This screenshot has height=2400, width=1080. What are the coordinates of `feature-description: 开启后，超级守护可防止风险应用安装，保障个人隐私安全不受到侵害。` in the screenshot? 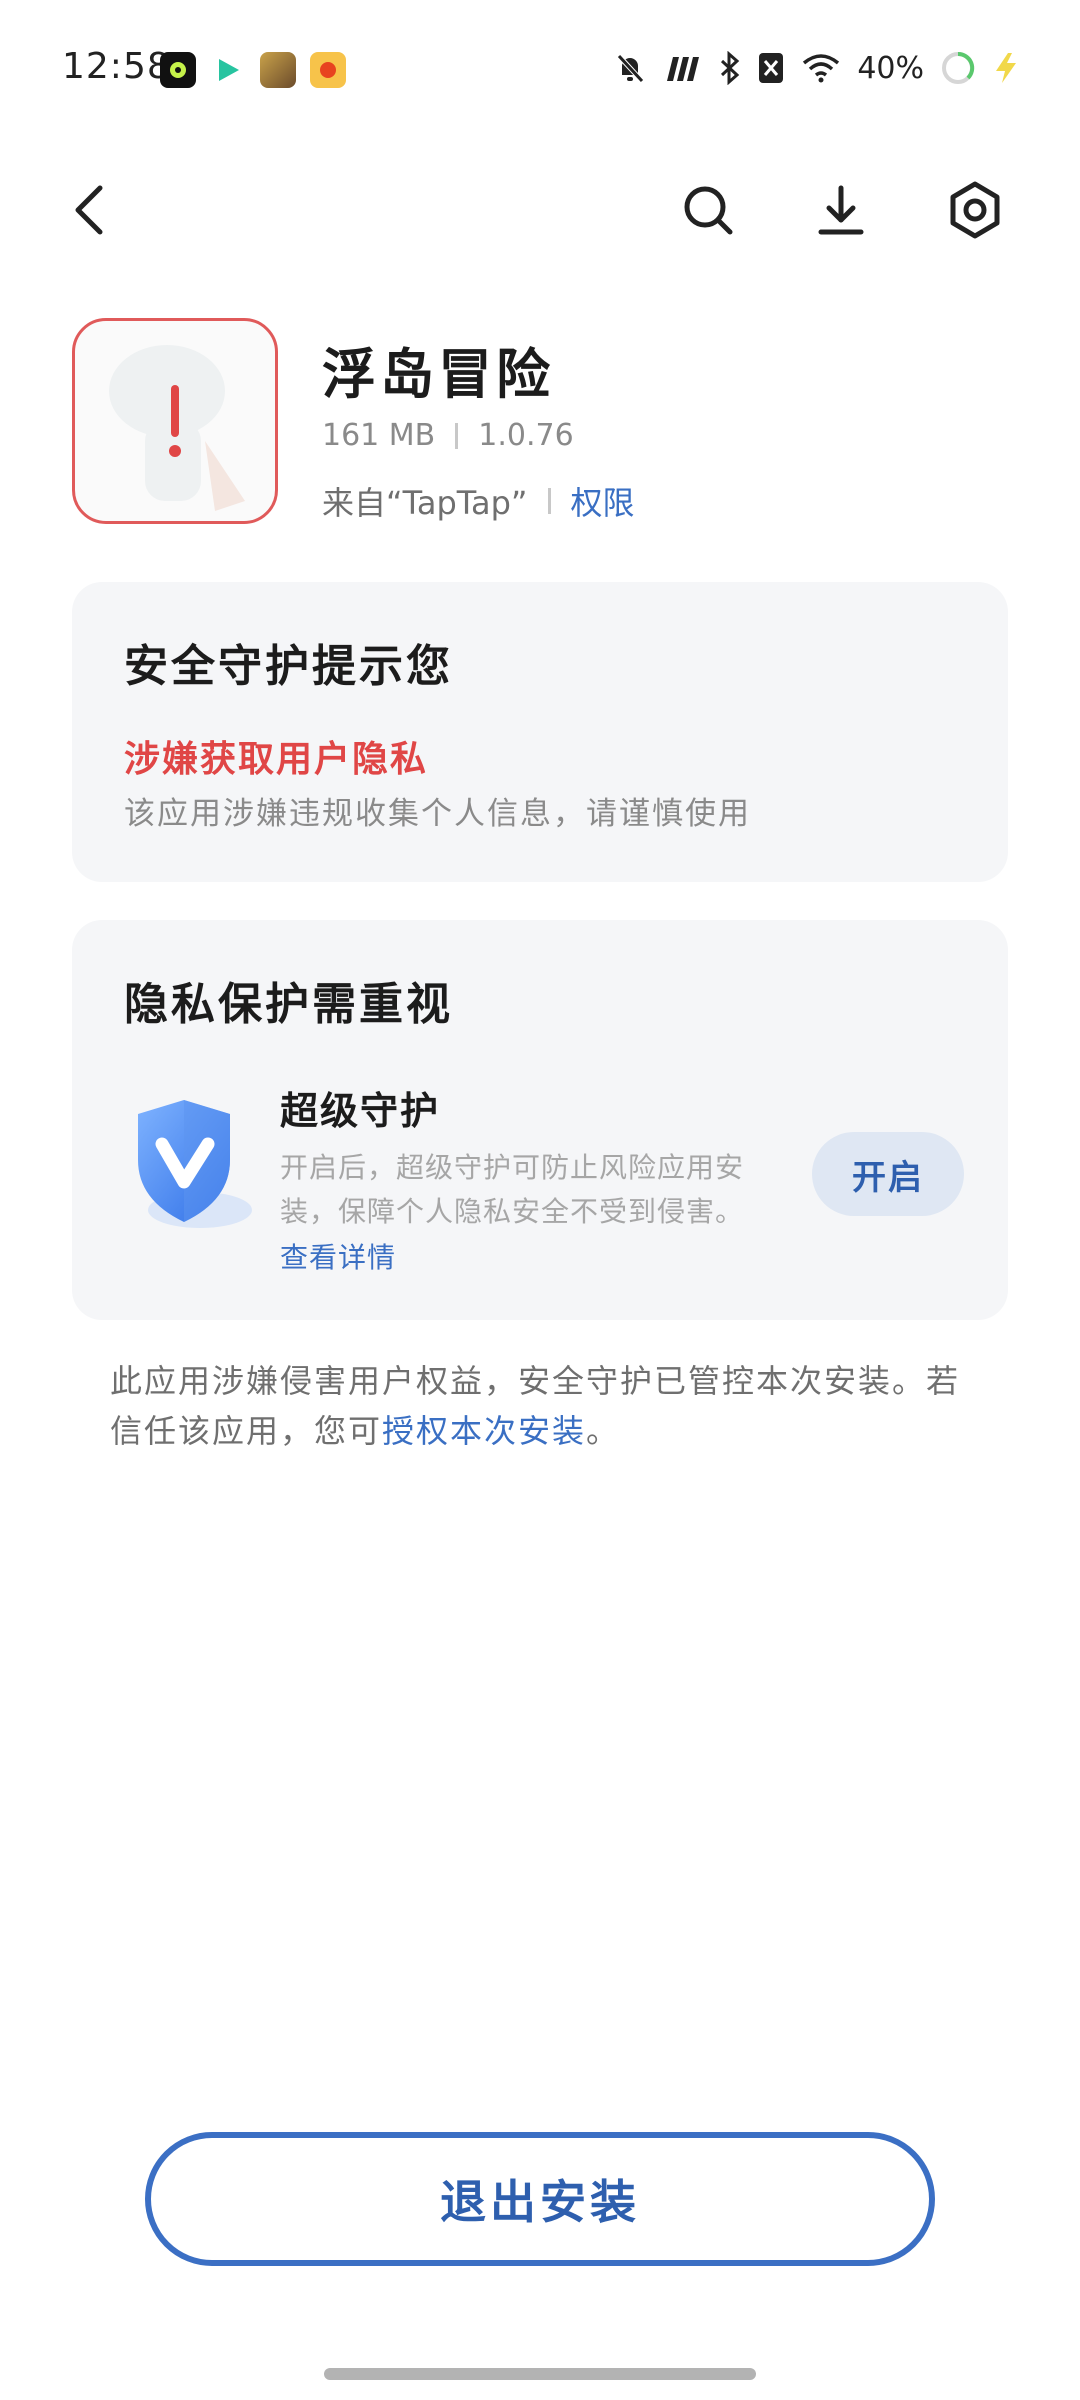 It's located at (512, 1189).